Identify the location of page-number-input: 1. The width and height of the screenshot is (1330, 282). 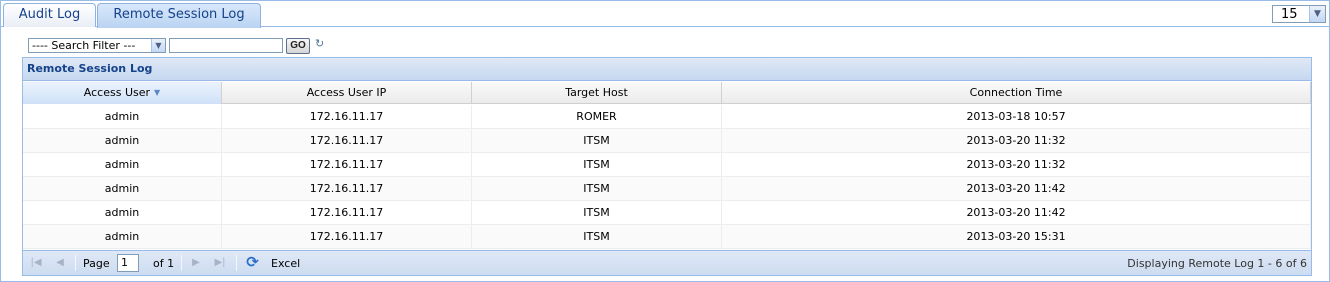
(128, 263).